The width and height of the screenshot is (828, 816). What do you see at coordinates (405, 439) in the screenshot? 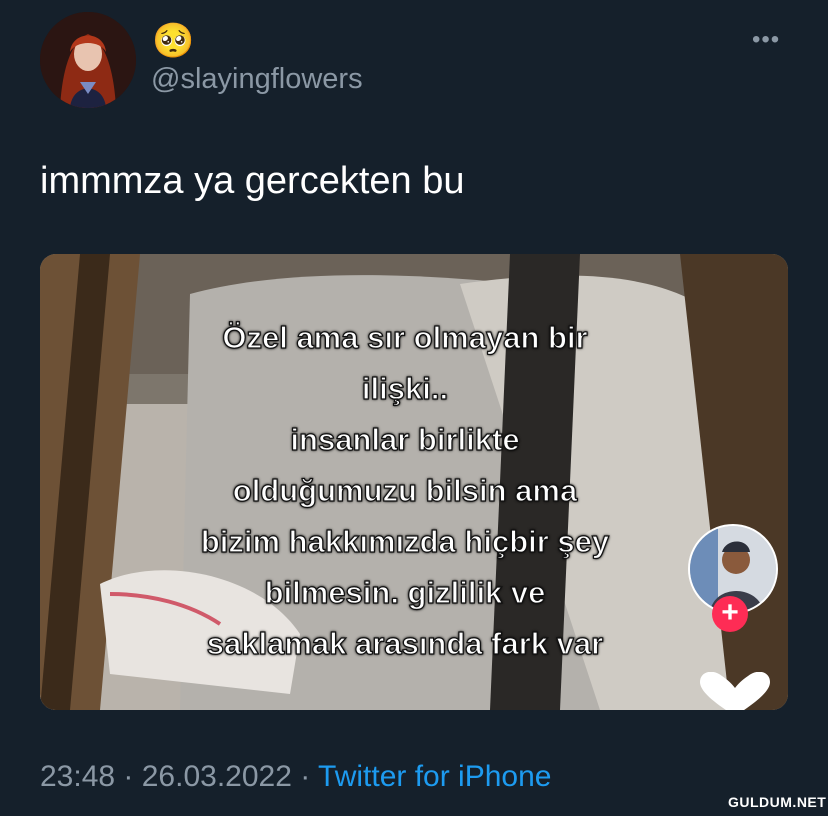
I see `caption-line: insanlar birlikte` at bounding box center [405, 439].